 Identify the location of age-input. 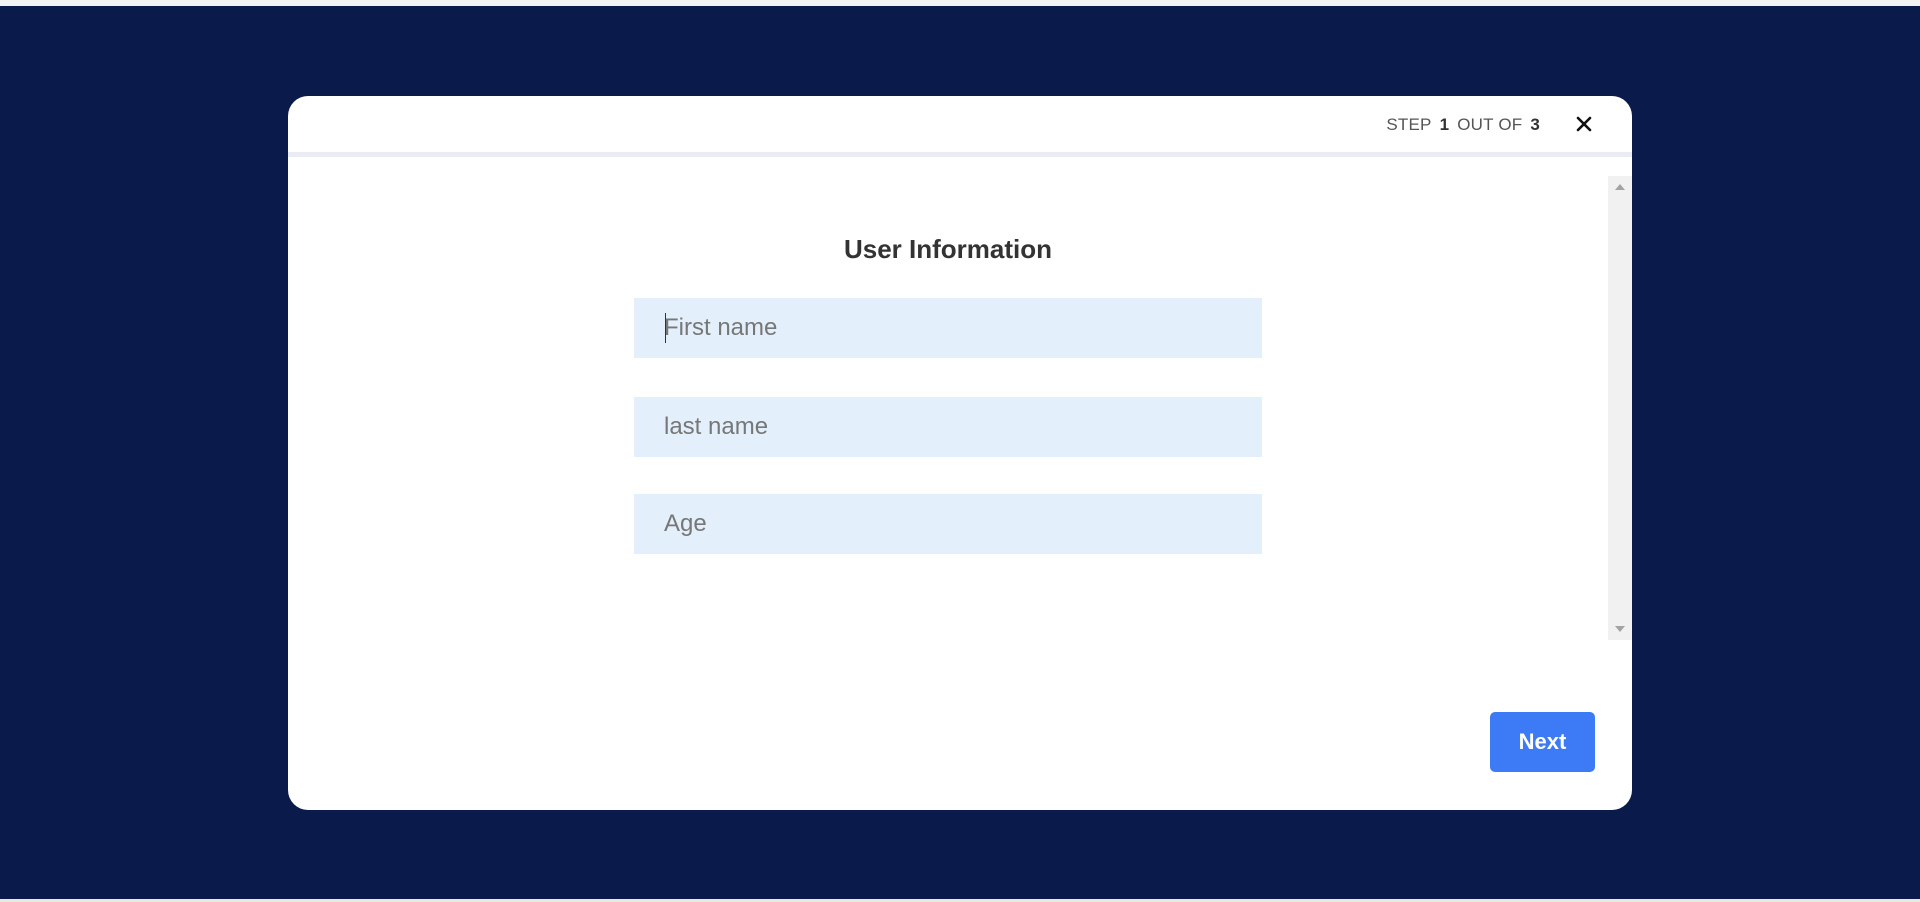
(948, 524).